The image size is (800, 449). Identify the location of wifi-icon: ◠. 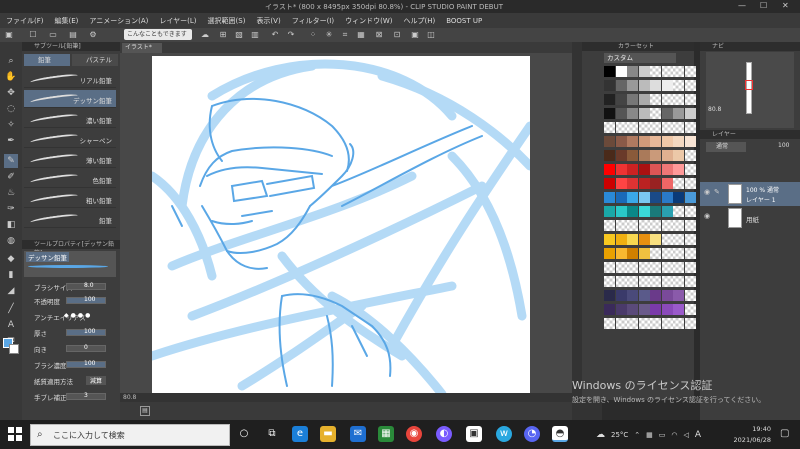
(674, 435).